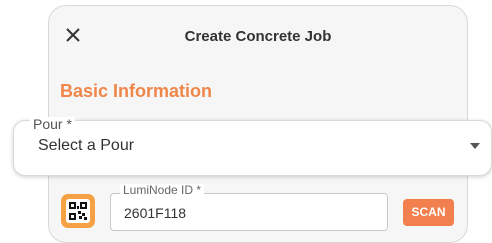  I want to click on pour-selected-value: Select a Pour, so click(86, 145).